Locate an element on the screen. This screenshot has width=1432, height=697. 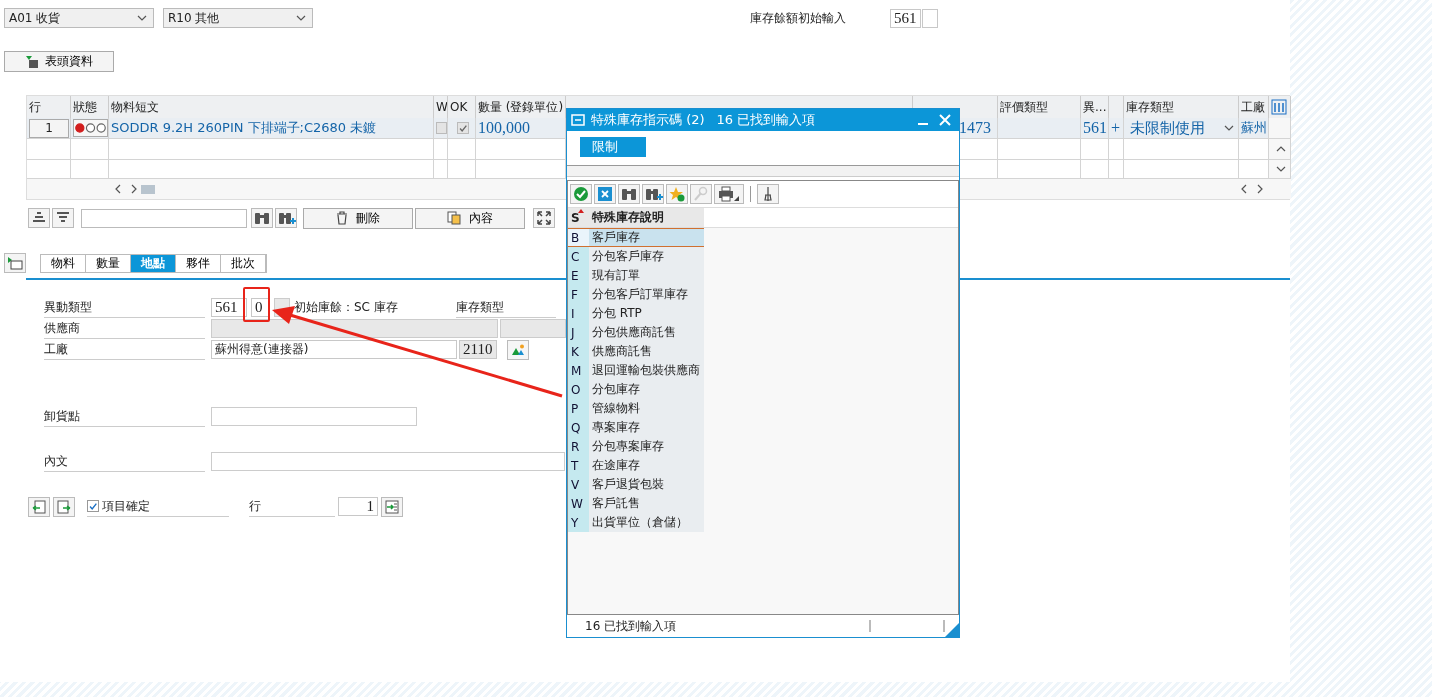
field-description: 初始庫餘：SC 庫存 is located at coordinates (346, 307).